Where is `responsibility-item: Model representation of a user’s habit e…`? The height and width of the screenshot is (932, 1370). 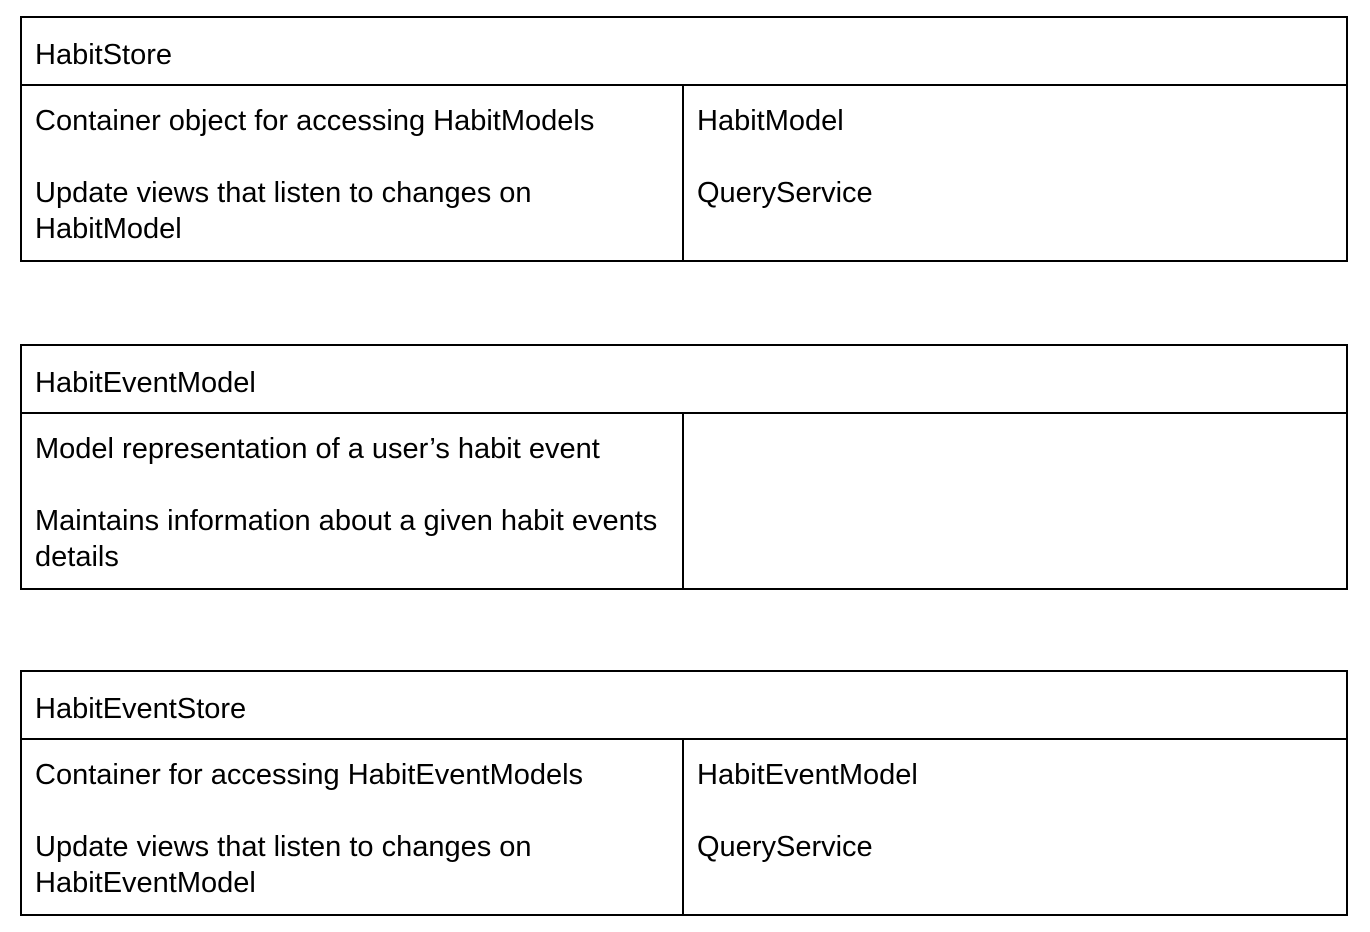
responsibility-item: Model representation of a user’s habit e… is located at coordinates (317, 449).